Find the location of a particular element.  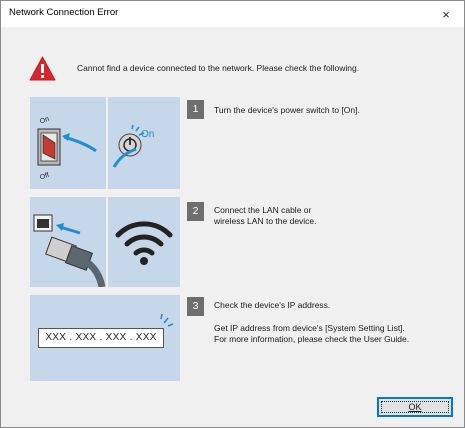

step-2-text-line-1: Connect the LAN cable or is located at coordinates (263, 210).